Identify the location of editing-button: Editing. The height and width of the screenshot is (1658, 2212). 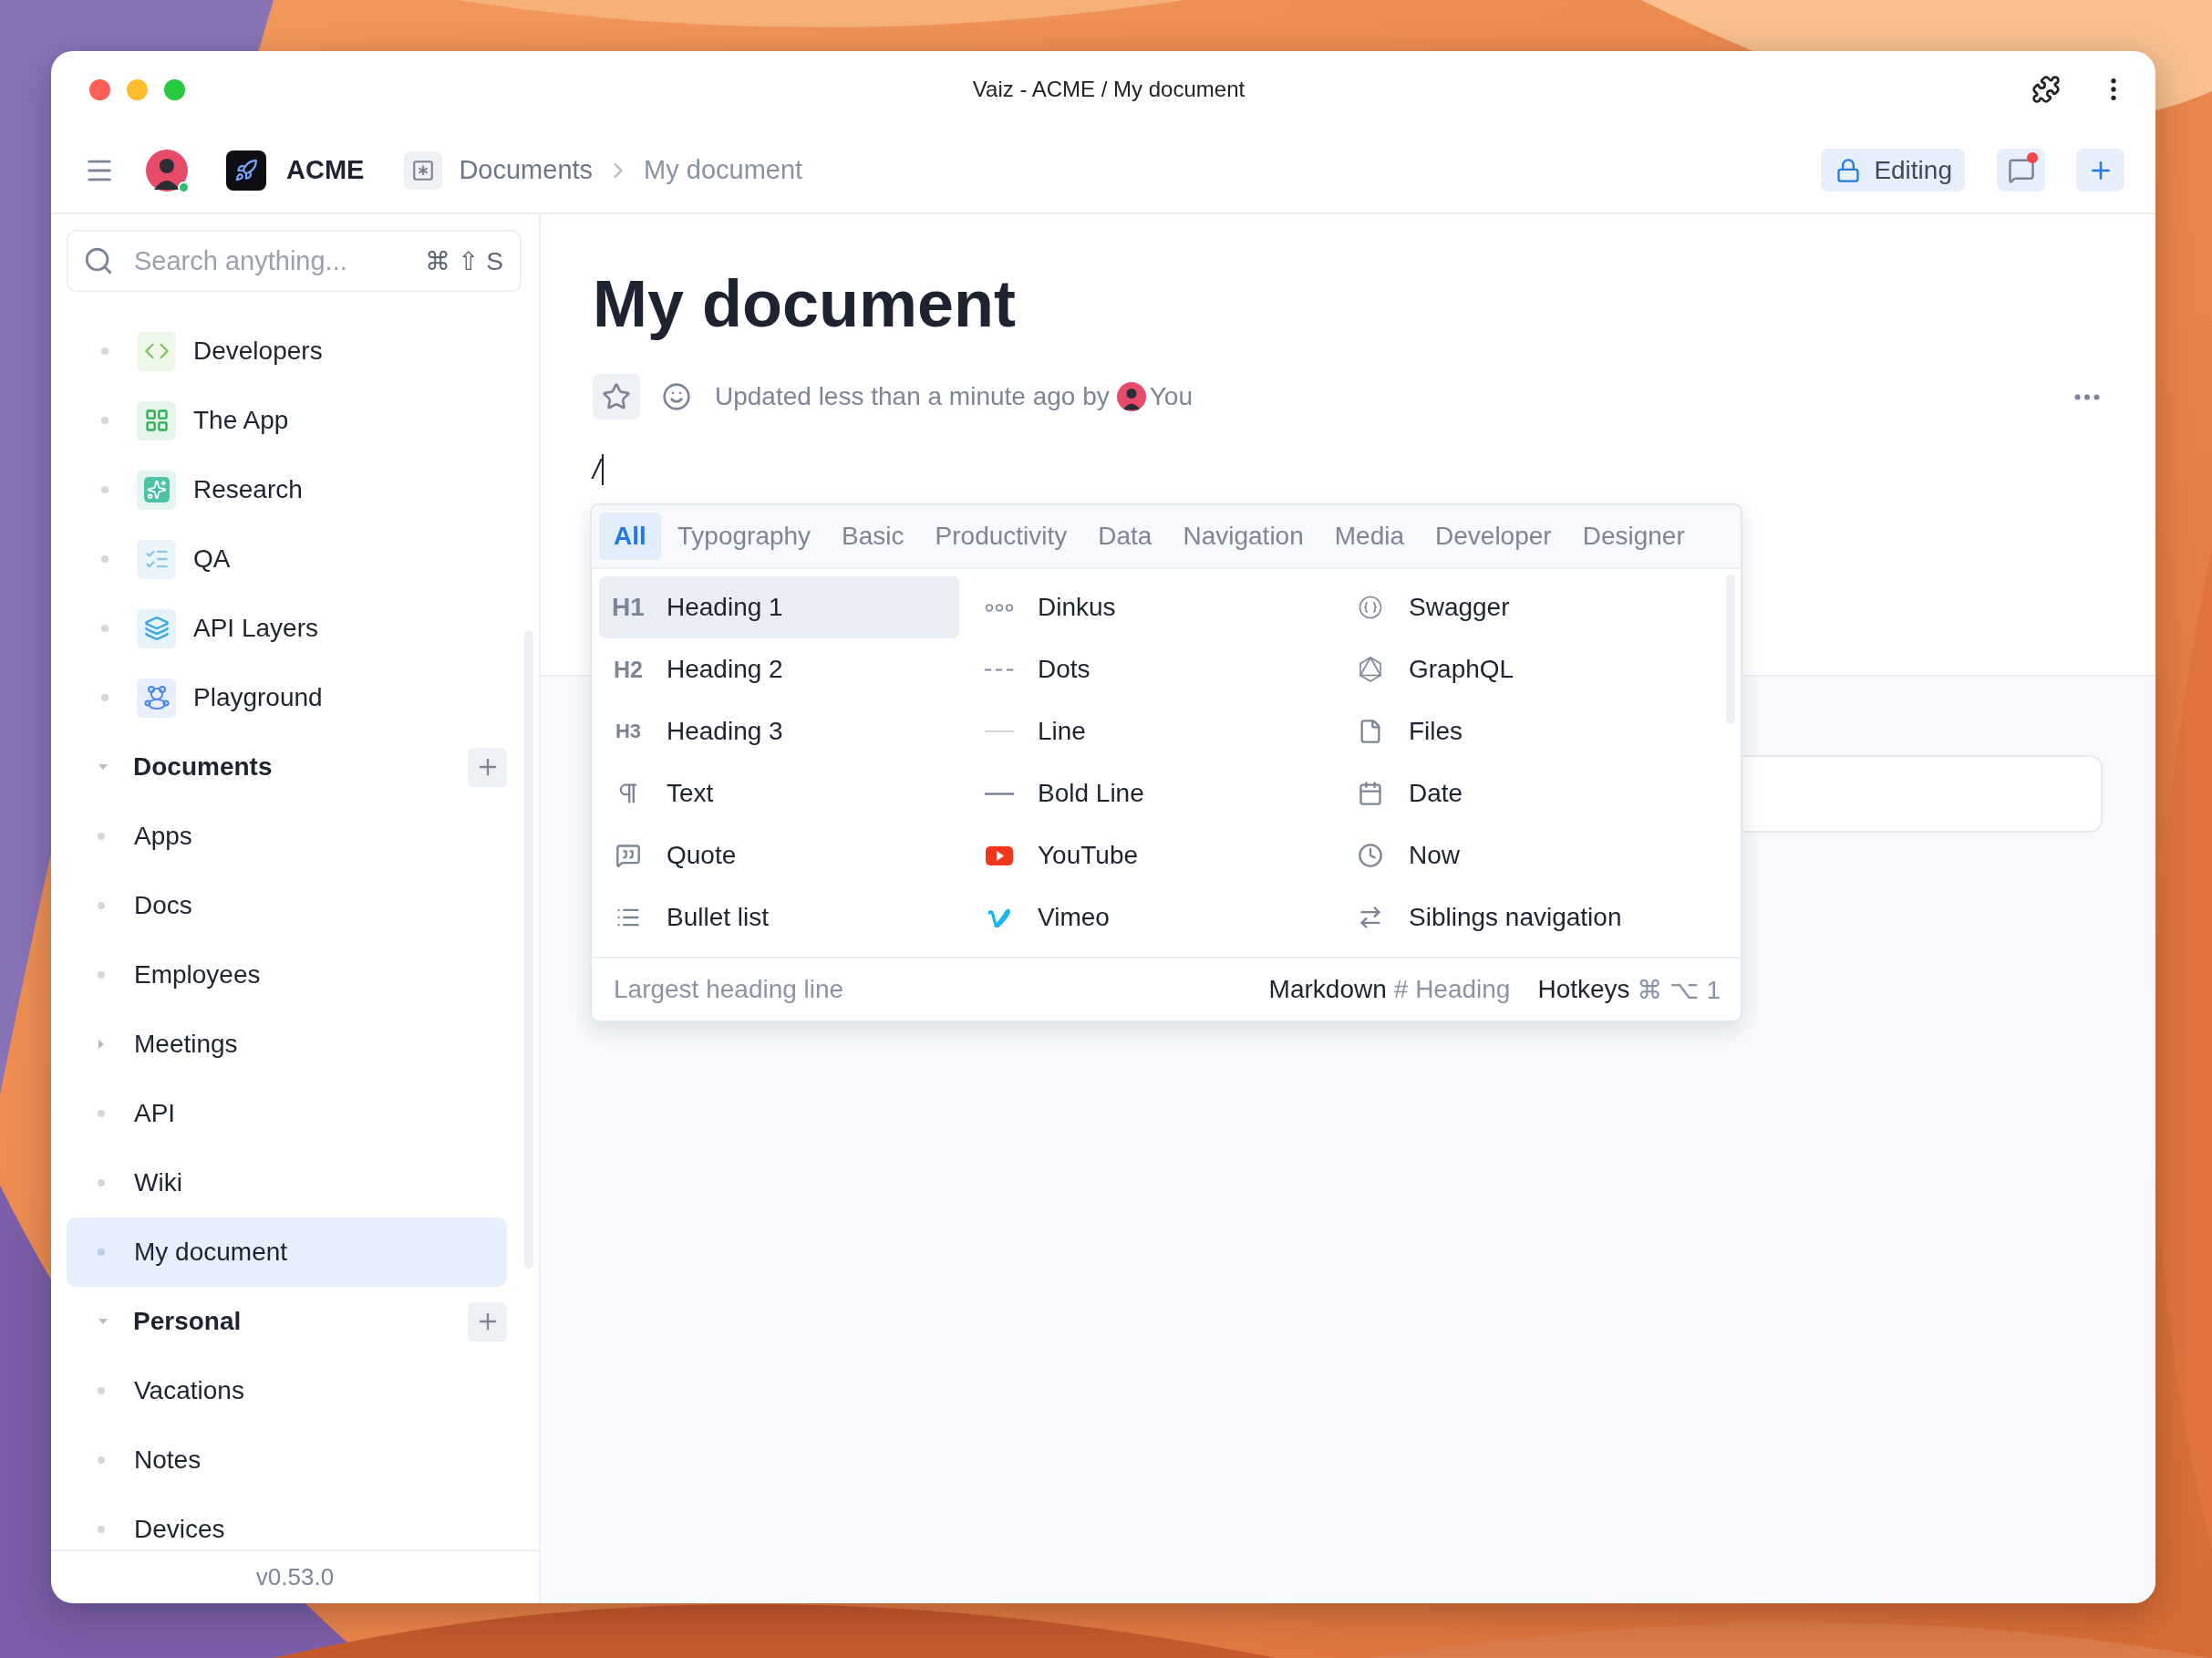
(1893, 171).